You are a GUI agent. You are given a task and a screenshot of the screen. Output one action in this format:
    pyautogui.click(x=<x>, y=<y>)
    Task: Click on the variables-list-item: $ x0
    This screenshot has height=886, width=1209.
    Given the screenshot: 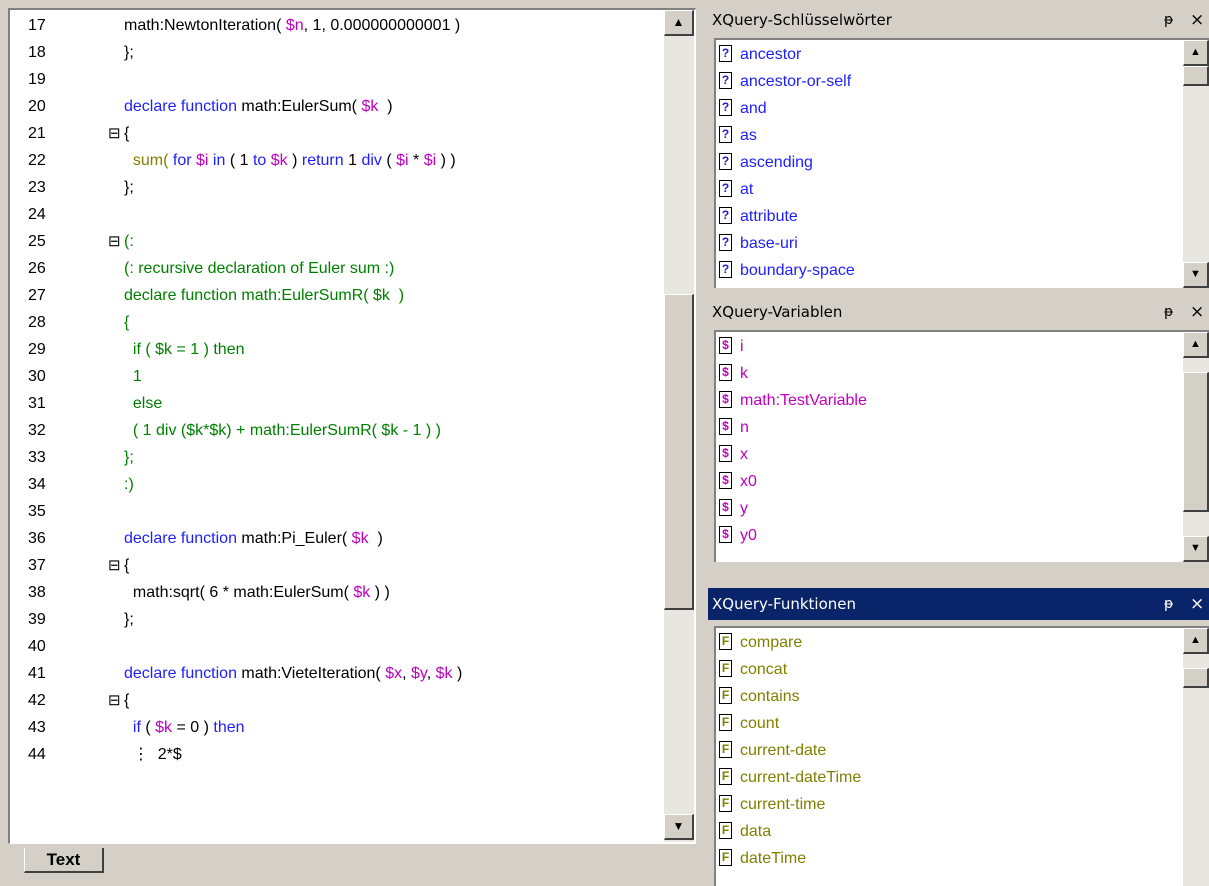 What is the action you would take?
    pyautogui.click(x=951, y=481)
    